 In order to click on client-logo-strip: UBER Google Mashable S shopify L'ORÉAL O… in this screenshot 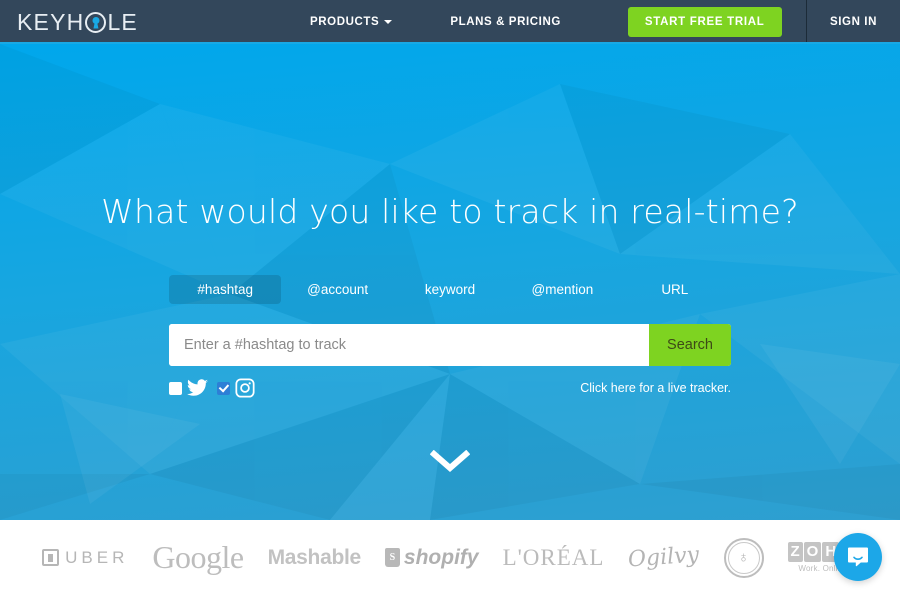, I will do `click(450, 557)`.